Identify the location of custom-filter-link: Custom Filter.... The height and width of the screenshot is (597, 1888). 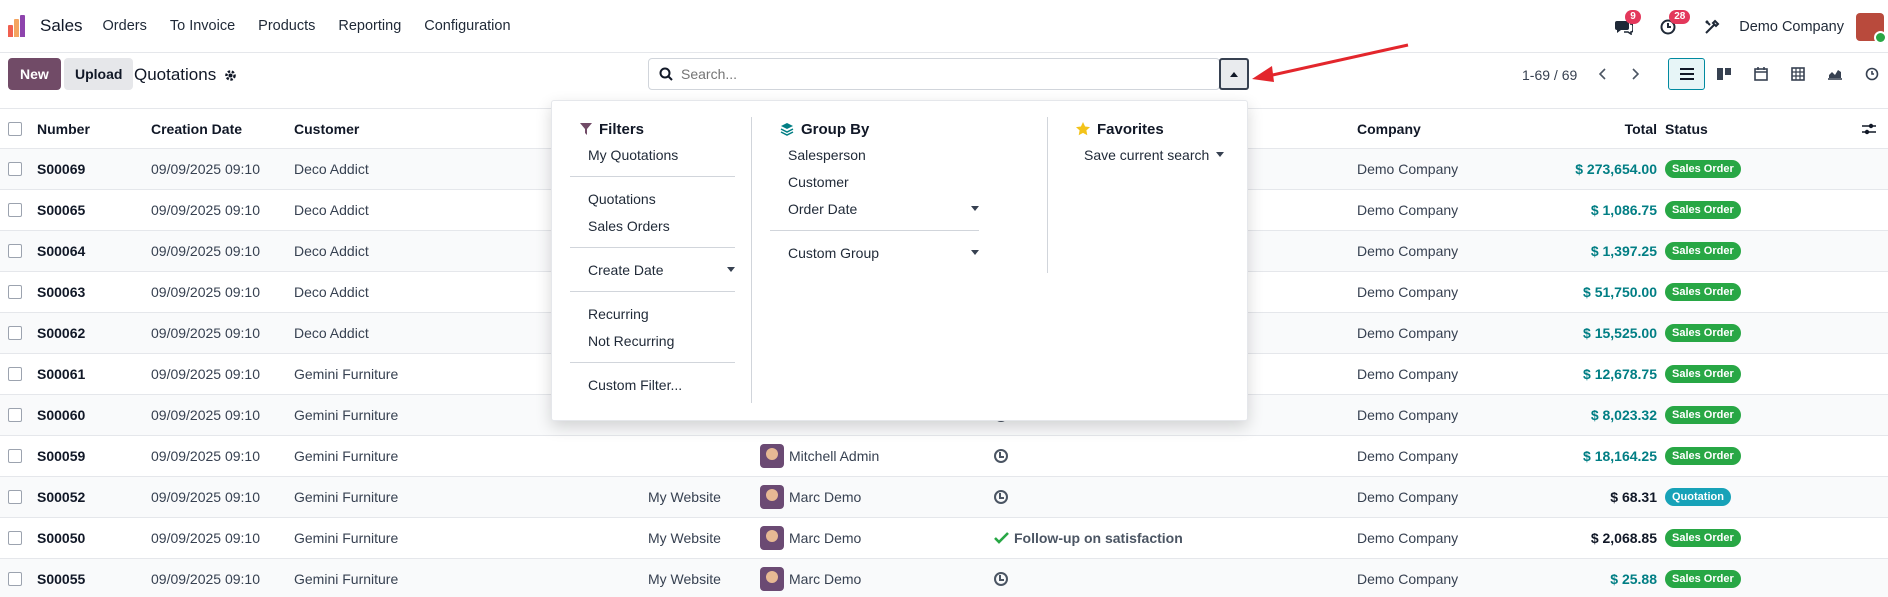
(661, 384).